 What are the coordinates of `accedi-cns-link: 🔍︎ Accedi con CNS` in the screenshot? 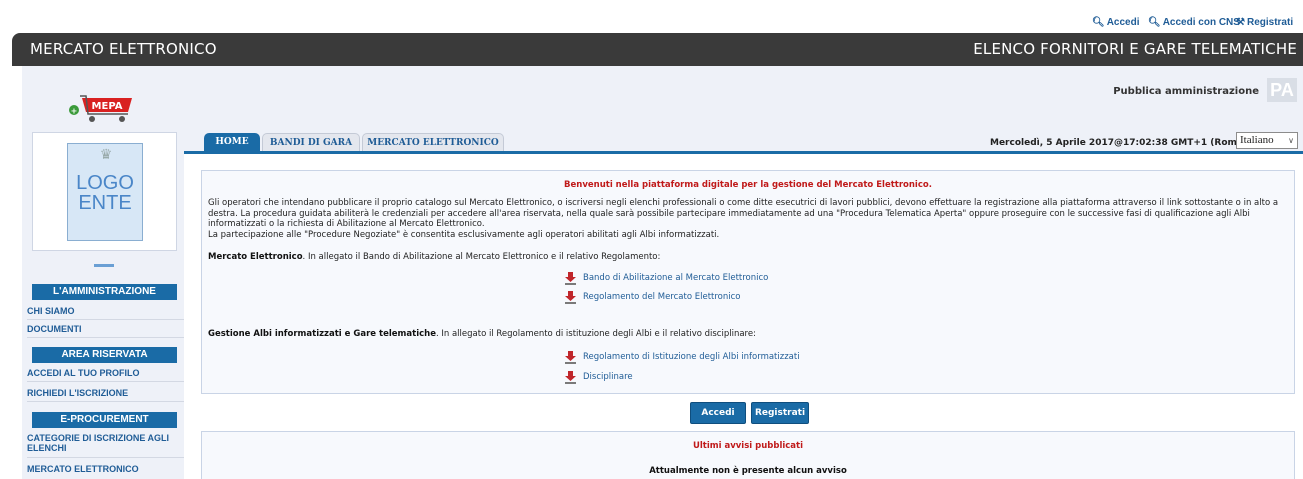 It's located at (1194, 22).